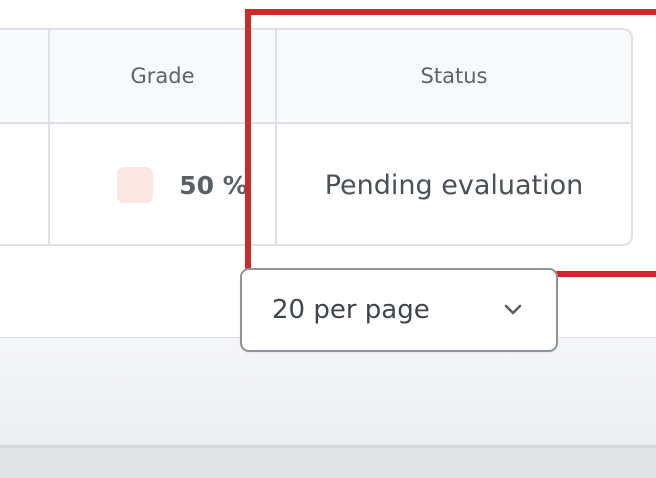  What do you see at coordinates (213, 185) in the screenshot?
I see `grade-percentage: 50 %` at bounding box center [213, 185].